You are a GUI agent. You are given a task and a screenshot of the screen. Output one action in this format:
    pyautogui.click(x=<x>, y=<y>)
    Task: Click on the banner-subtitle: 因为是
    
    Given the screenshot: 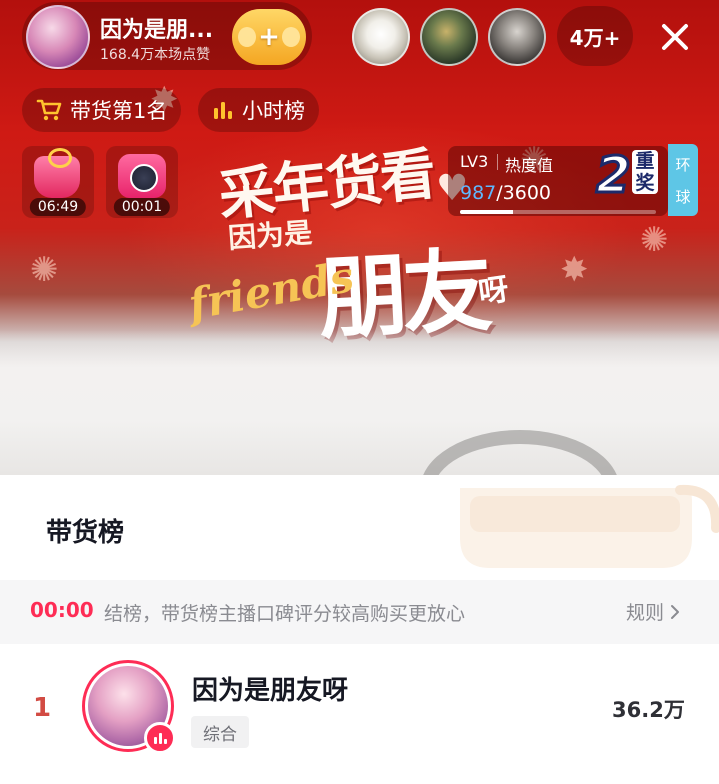 What is the action you would take?
    pyautogui.click(x=270, y=235)
    